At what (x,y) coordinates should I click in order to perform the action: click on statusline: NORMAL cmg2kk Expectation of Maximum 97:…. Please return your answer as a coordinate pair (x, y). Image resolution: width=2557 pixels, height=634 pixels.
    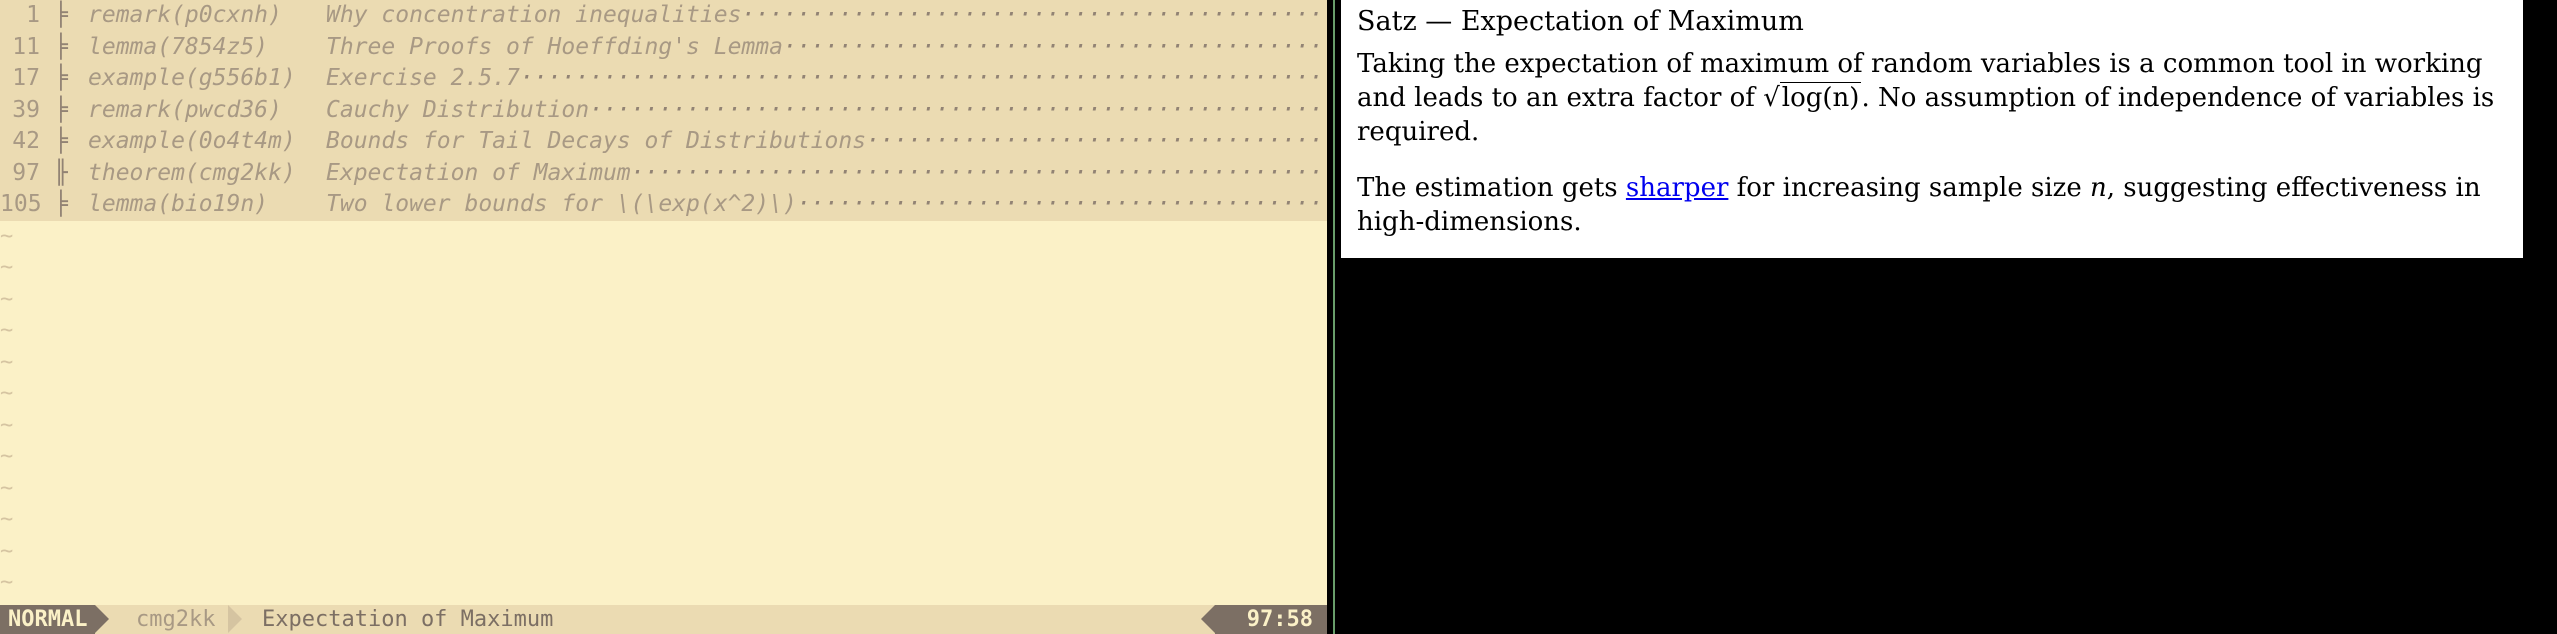
    Looking at the image, I should click on (663, 619).